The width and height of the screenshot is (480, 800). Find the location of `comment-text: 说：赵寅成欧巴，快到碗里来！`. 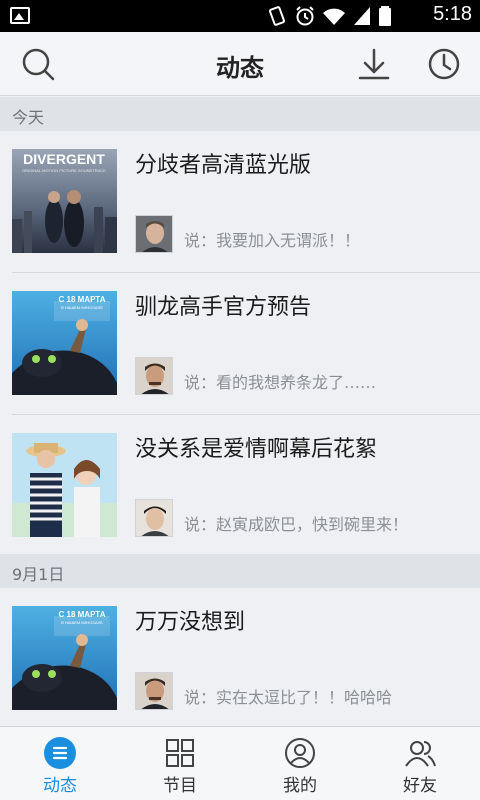

comment-text: 说：赵寅成欧巴，快到碗里来！ is located at coordinates (296, 524).